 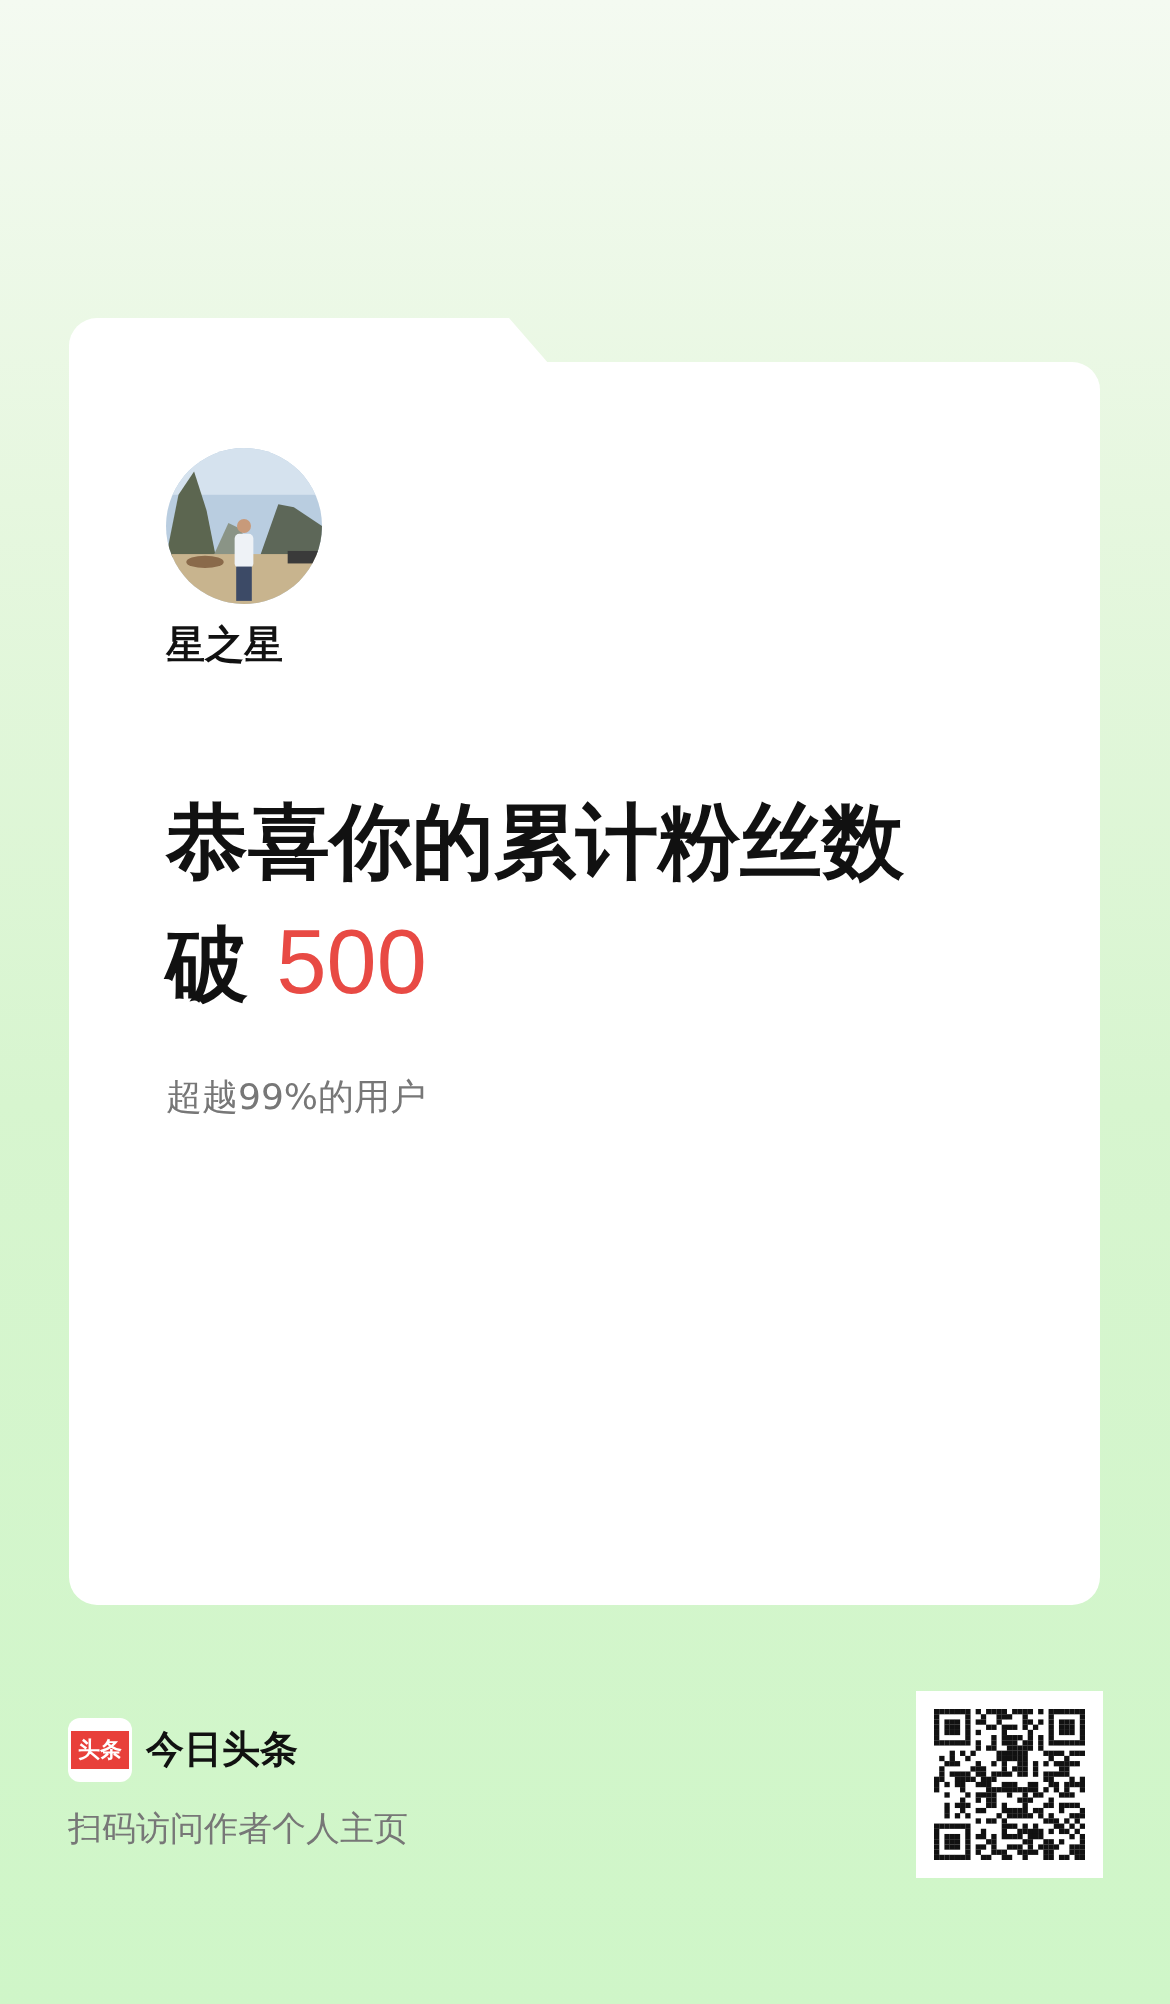 What do you see at coordinates (296, 1097) in the screenshot?
I see `subtitle: 超越99%的用户` at bounding box center [296, 1097].